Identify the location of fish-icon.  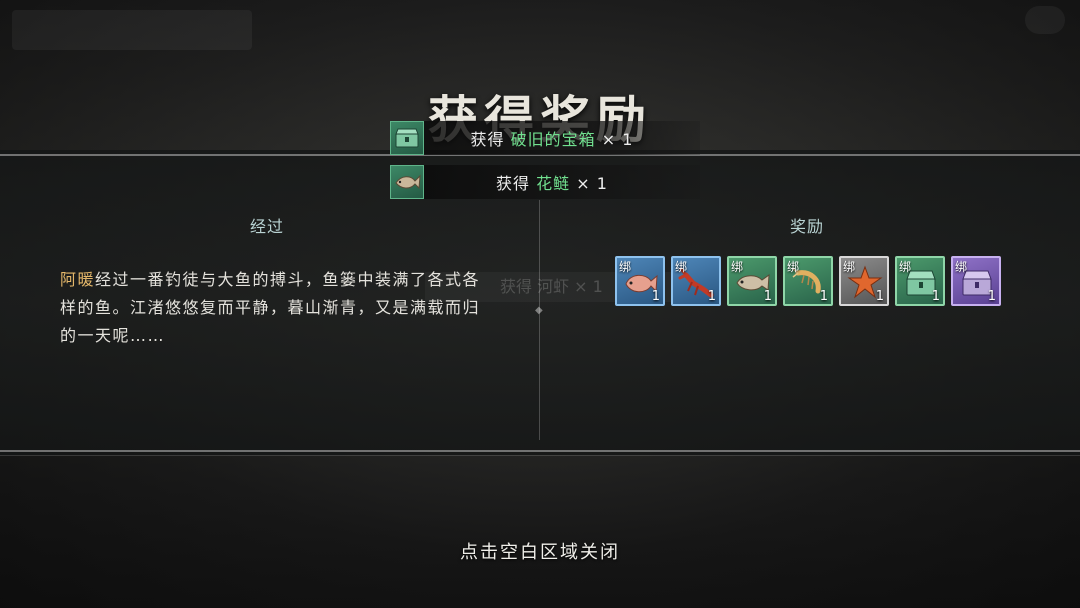
(407, 182).